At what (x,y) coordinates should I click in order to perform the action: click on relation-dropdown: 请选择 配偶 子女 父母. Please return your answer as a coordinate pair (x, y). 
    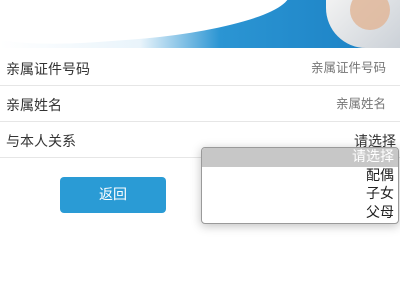
    Looking at the image, I should click on (300, 185).